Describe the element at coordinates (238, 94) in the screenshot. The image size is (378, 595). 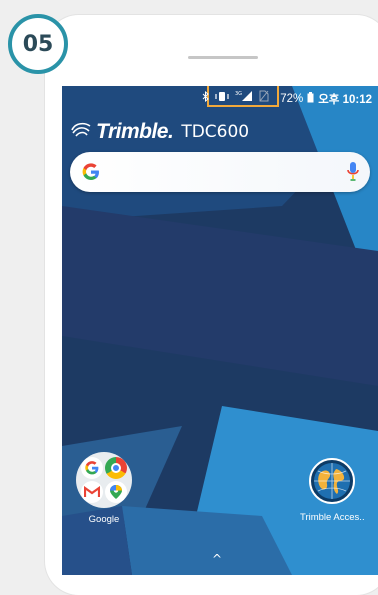
I see `svg-text: 3G` at that location.